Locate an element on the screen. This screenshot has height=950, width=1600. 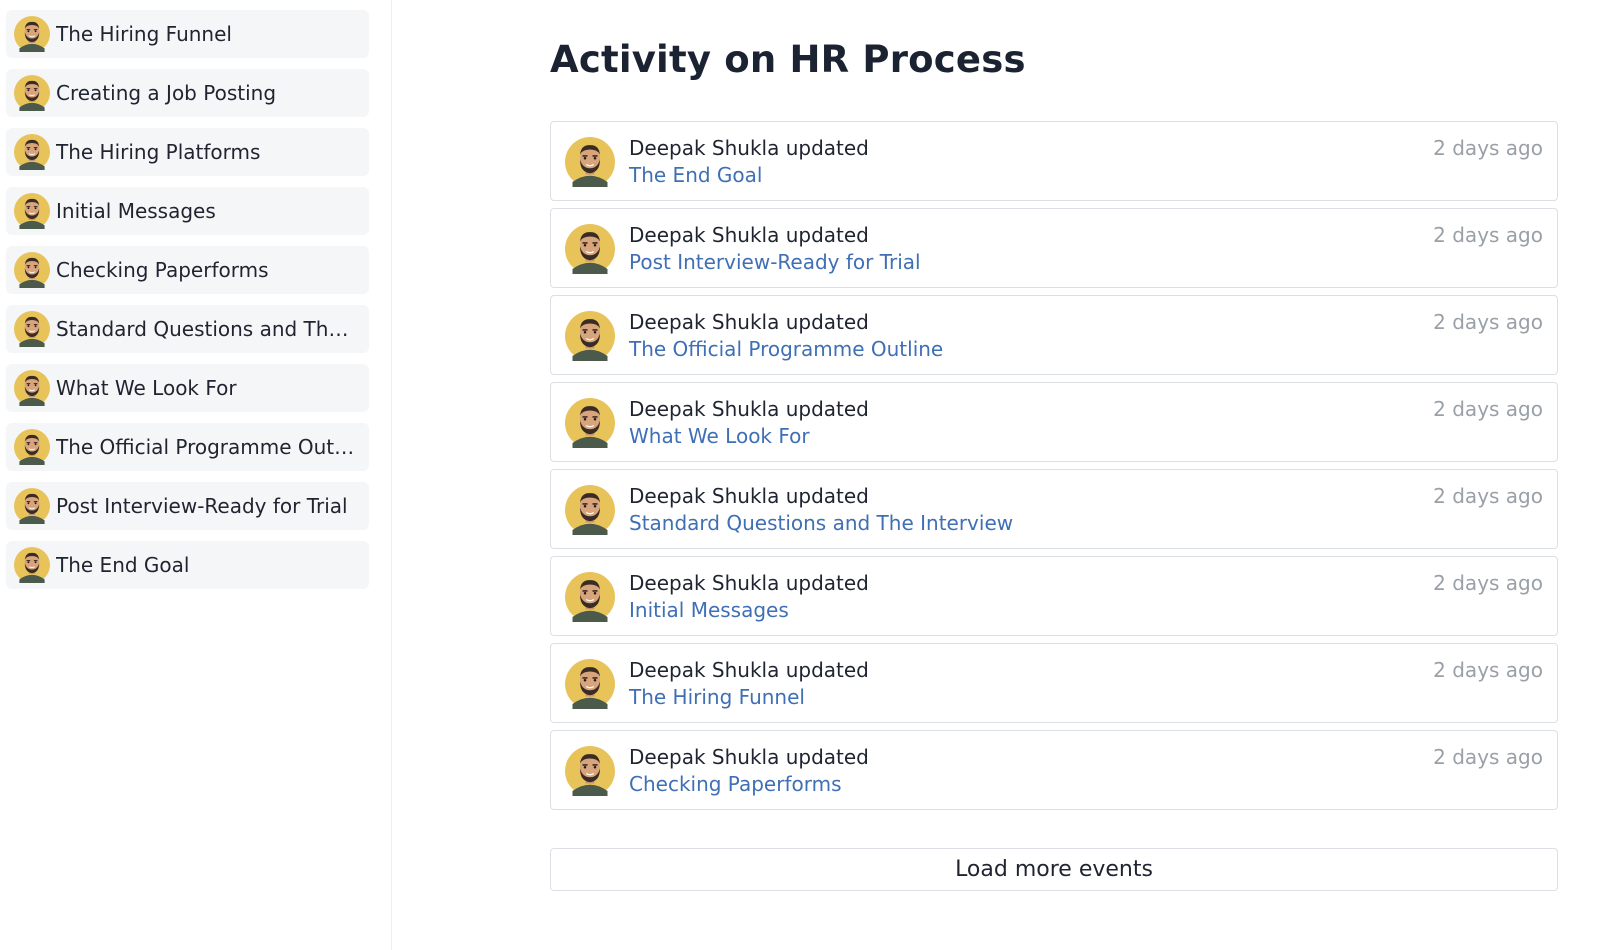
sidebar-item-label: Checking Paperforms is located at coordinates (162, 270).